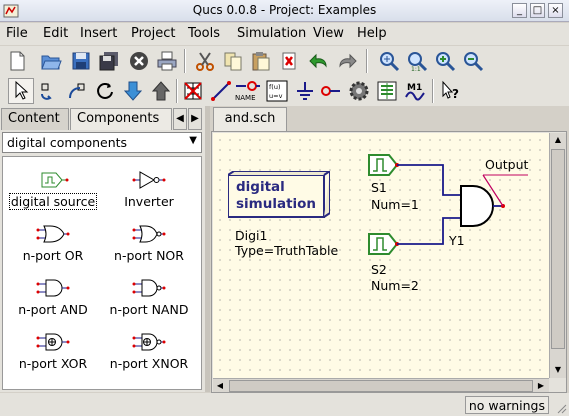  I want to click on horizontal-scroll-thumb, so click(381, 386).